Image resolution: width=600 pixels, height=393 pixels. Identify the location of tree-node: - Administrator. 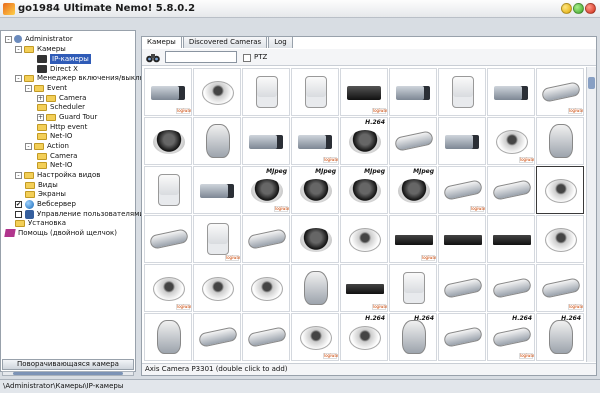
(39, 39).